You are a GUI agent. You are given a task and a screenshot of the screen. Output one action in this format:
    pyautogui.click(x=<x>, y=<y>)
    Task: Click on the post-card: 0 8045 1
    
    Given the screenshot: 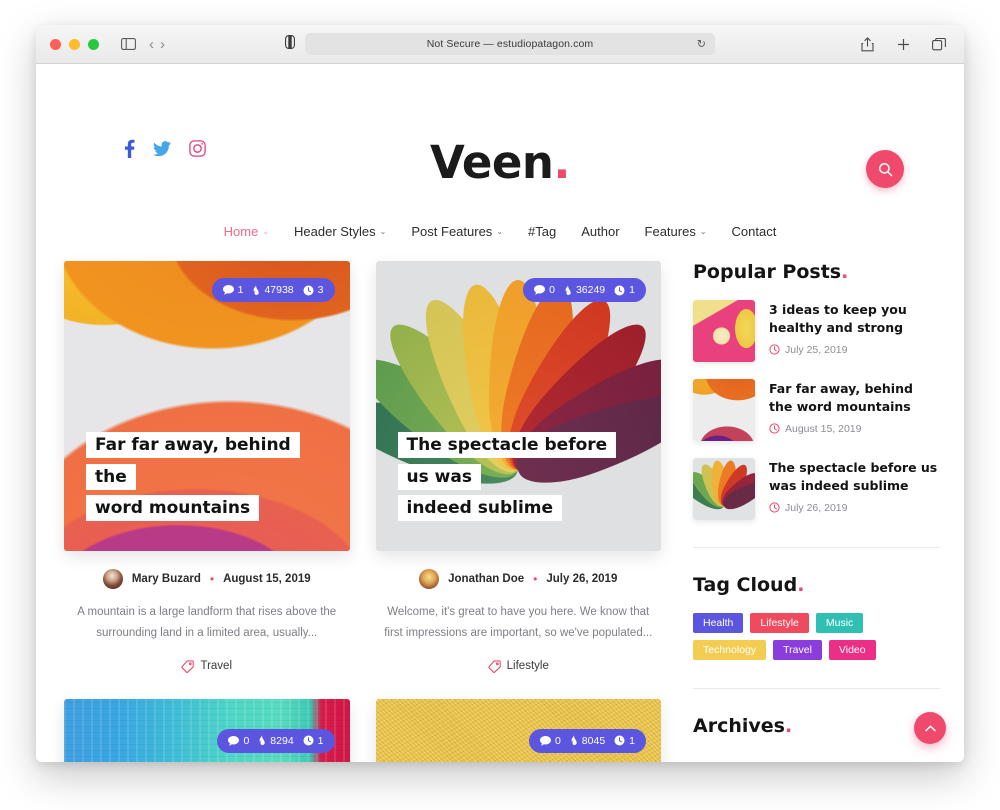 What is the action you would take?
    pyautogui.click(x=518, y=730)
    